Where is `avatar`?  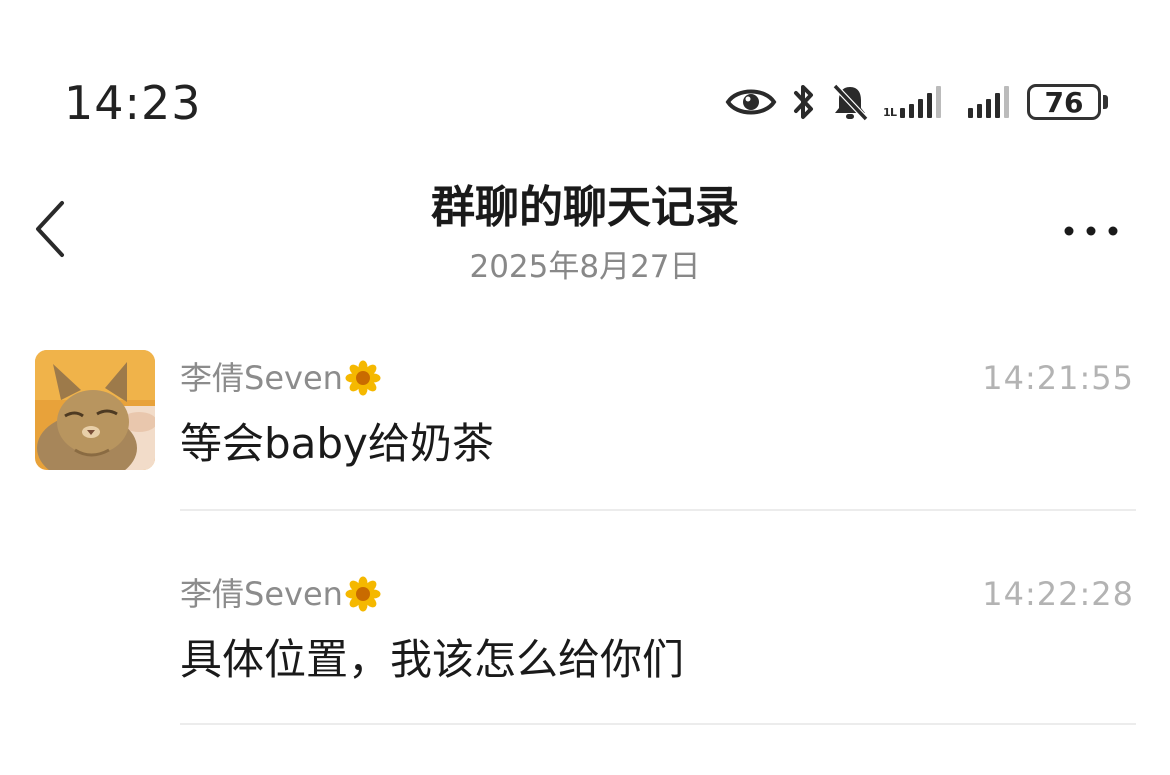
avatar is located at coordinates (95, 410).